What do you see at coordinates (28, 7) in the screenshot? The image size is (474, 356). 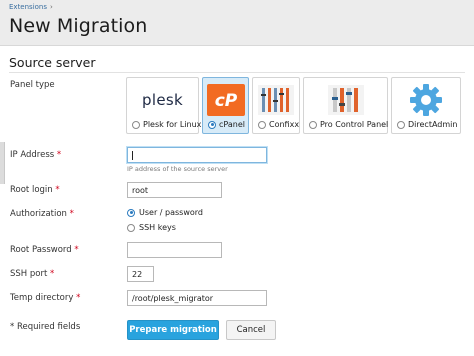 I see `breadcrumb-link-extensions: Extensions` at bounding box center [28, 7].